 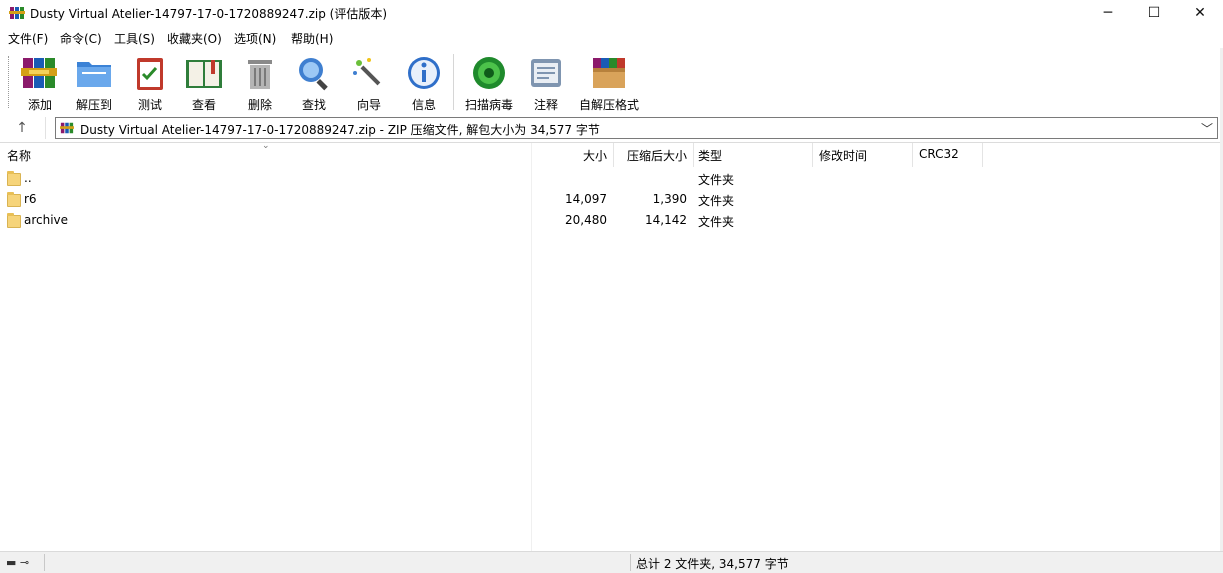 What do you see at coordinates (453, 82) in the screenshot?
I see `toolbar-separator` at bounding box center [453, 82].